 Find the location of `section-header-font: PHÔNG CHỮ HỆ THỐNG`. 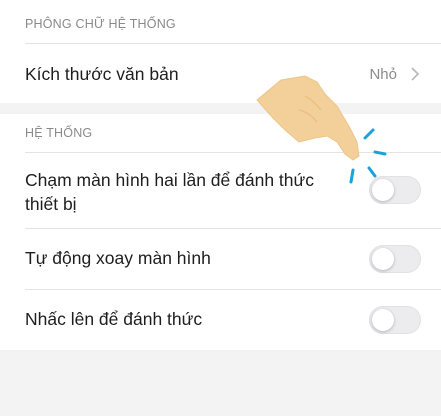

section-header-font: PHÔNG CHỮ HỆ THỐNG is located at coordinates (100, 24).